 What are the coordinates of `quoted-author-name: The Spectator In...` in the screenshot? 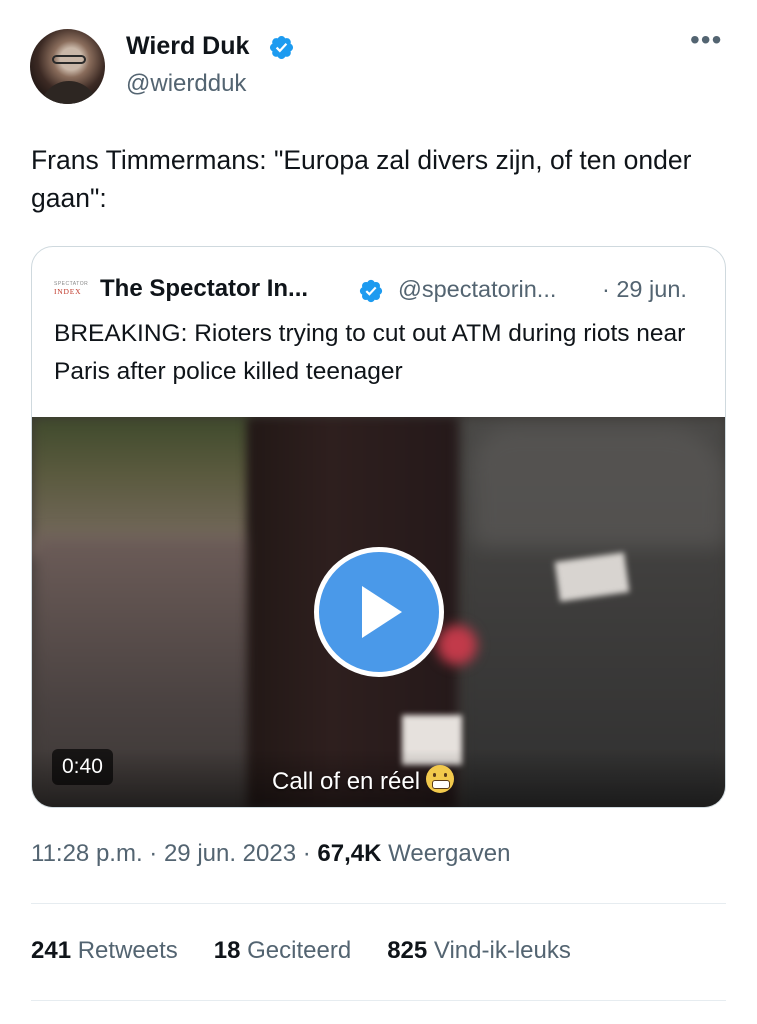 It's located at (204, 289).